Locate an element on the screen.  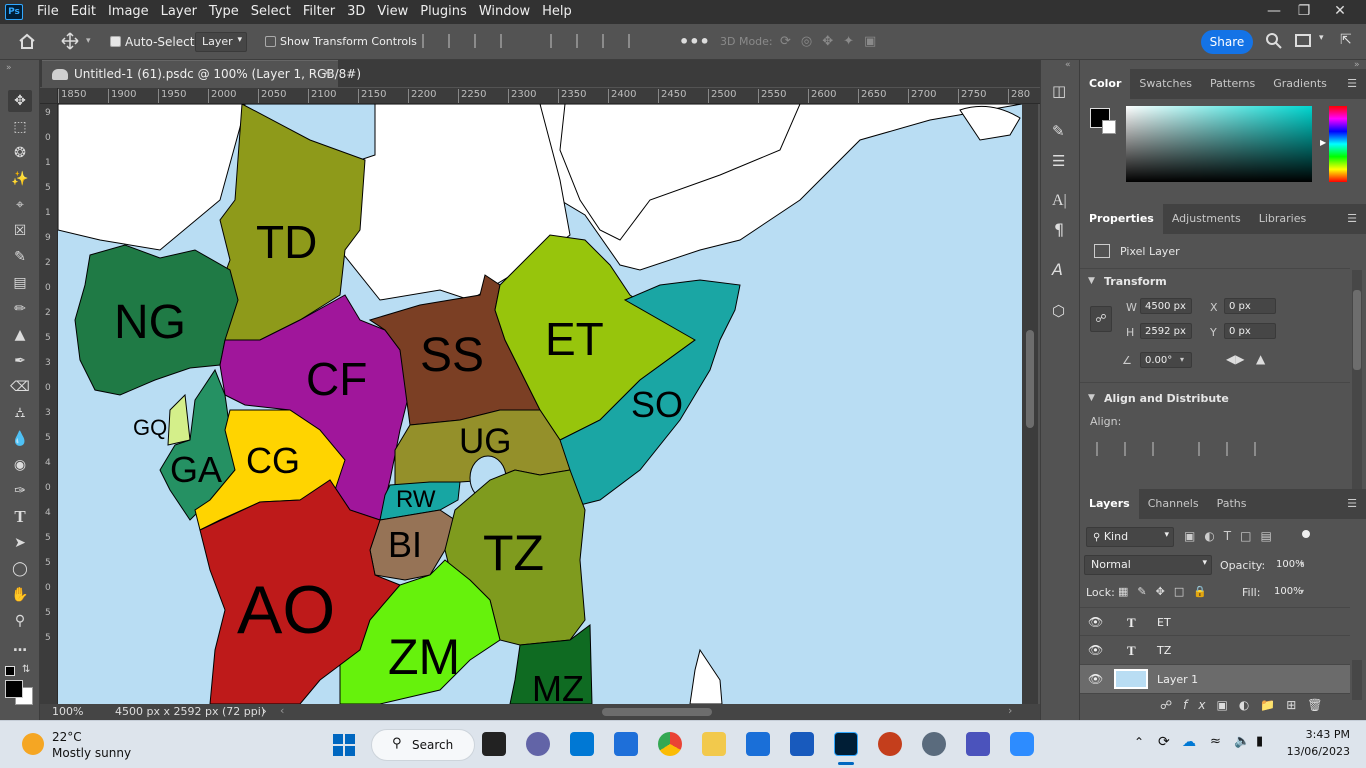
share-export-icon: ⇱ is located at coordinates (1346, 40).